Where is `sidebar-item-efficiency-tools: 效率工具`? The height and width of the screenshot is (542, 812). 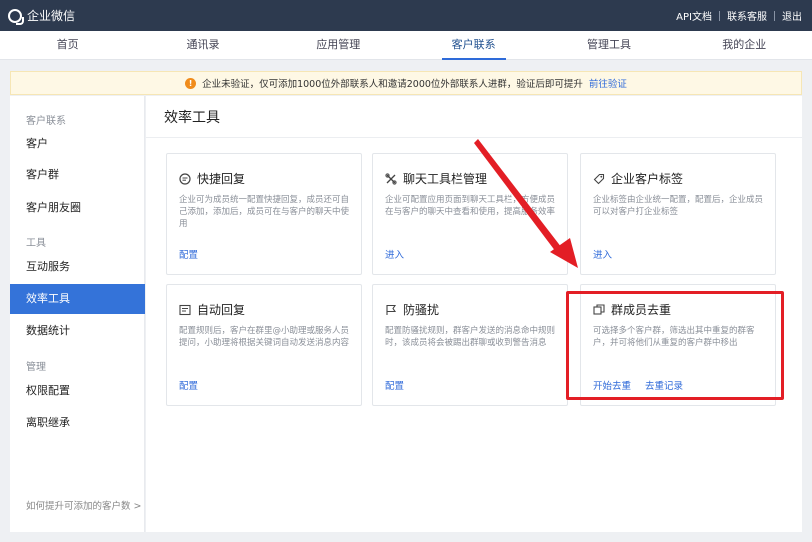 sidebar-item-efficiency-tools: 效率工具 is located at coordinates (77, 299).